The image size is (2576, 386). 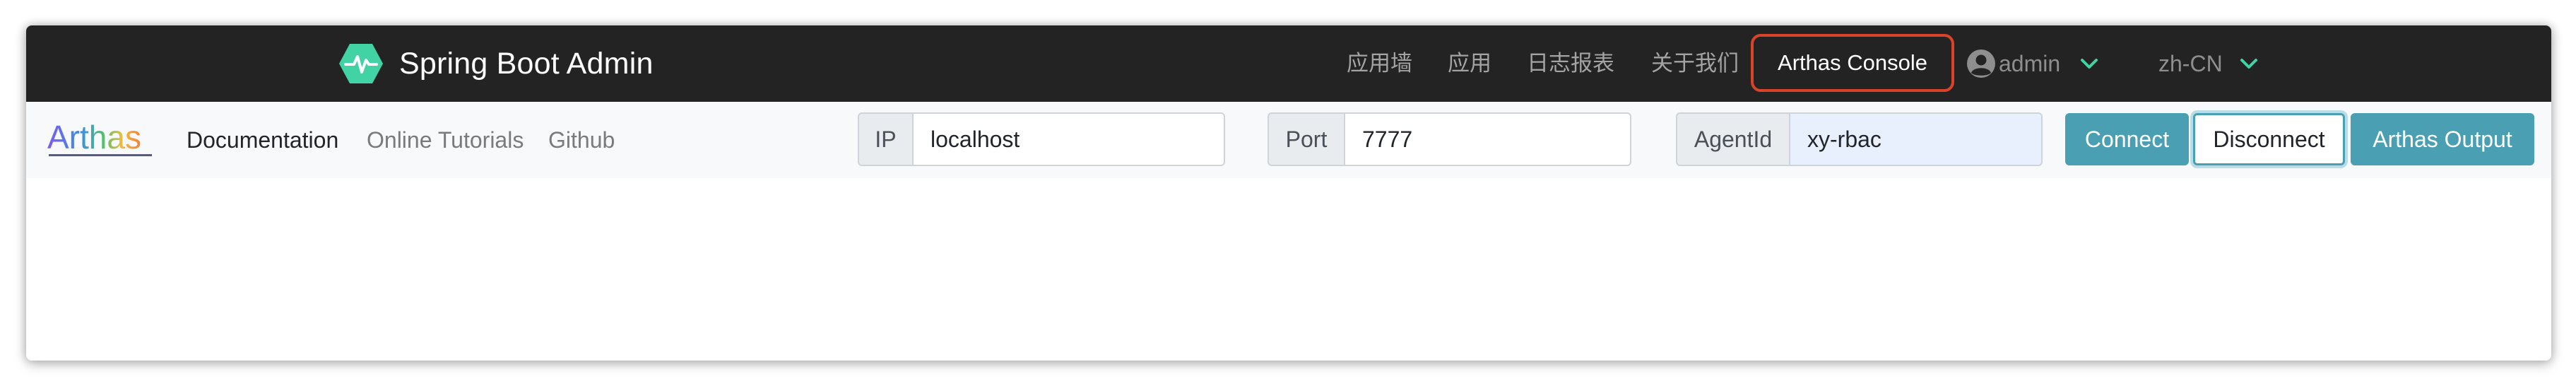 What do you see at coordinates (1916, 139) in the screenshot?
I see `agent-id-input` at bounding box center [1916, 139].